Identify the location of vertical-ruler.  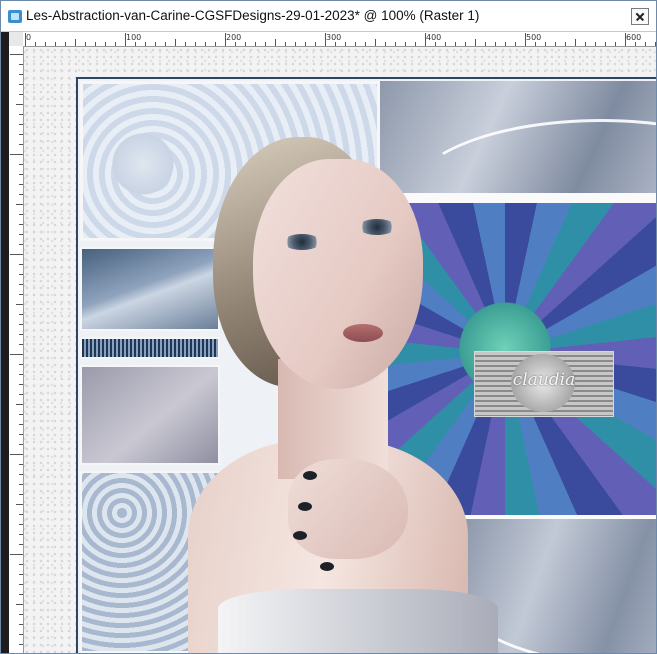
(16, 349).